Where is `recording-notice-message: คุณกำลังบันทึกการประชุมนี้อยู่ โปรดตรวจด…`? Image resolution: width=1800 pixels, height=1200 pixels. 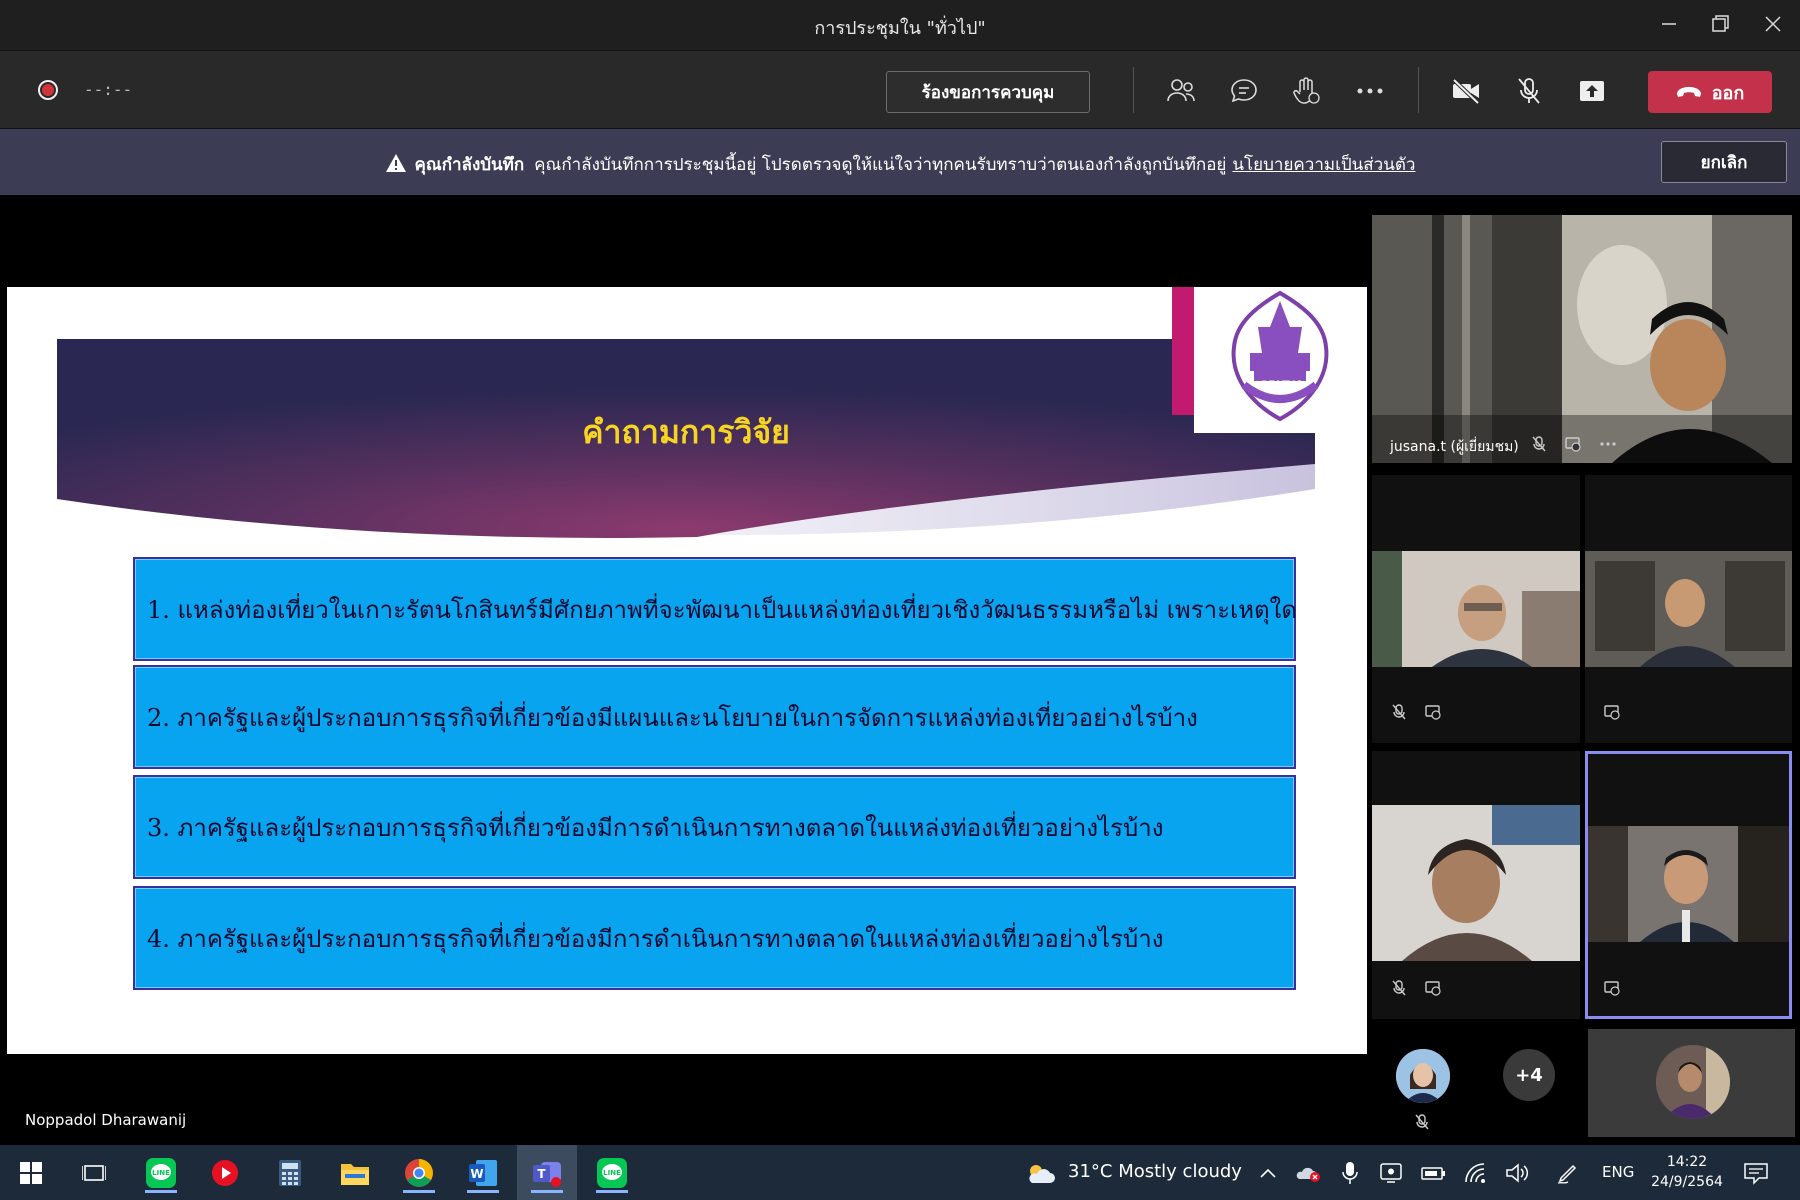 recording-notice-message: คุณกำลังบันทึกการประชุมนี้อยู่ โปรดตรวจด… is located at coordinates (880, 165).